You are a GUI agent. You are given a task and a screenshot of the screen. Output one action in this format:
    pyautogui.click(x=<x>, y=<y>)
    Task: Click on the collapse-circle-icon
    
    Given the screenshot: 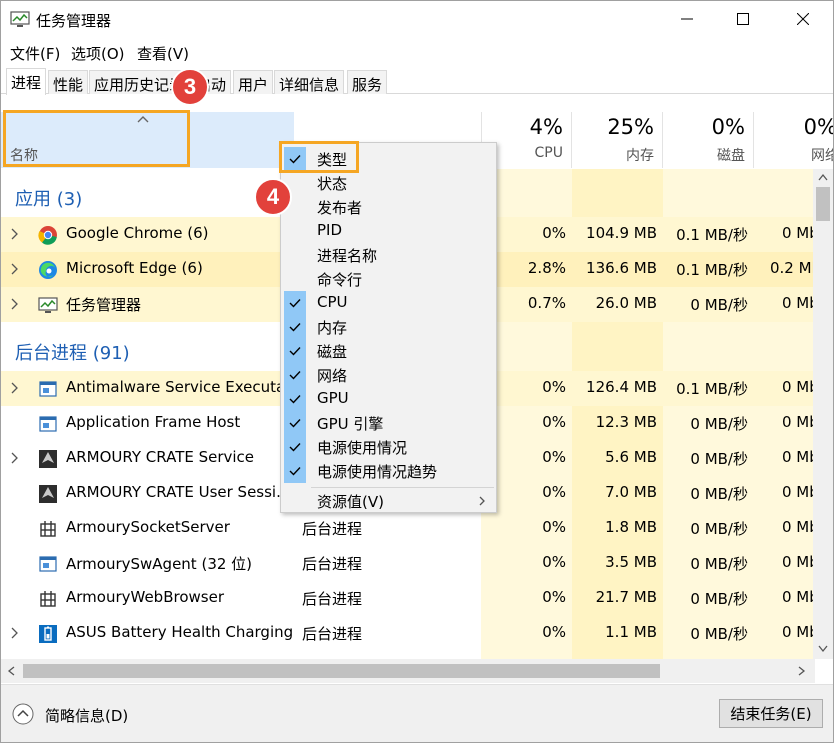 What is the action you would take?
    pyautogui.click(x=23, y=714)
    